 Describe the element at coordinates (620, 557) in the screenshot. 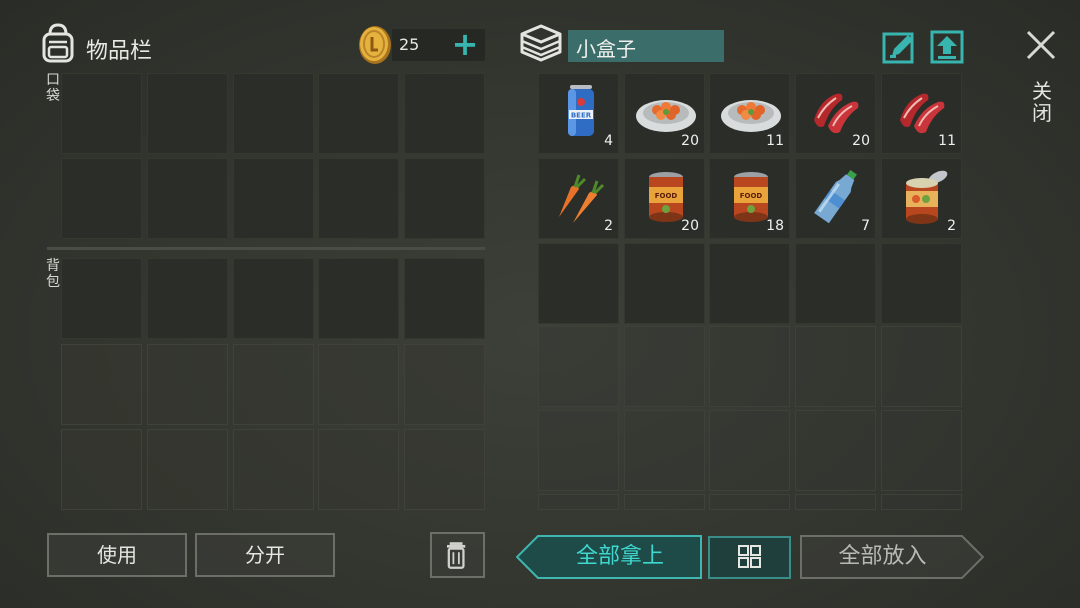

I see `take-all-label: 全部拿上` at that location.